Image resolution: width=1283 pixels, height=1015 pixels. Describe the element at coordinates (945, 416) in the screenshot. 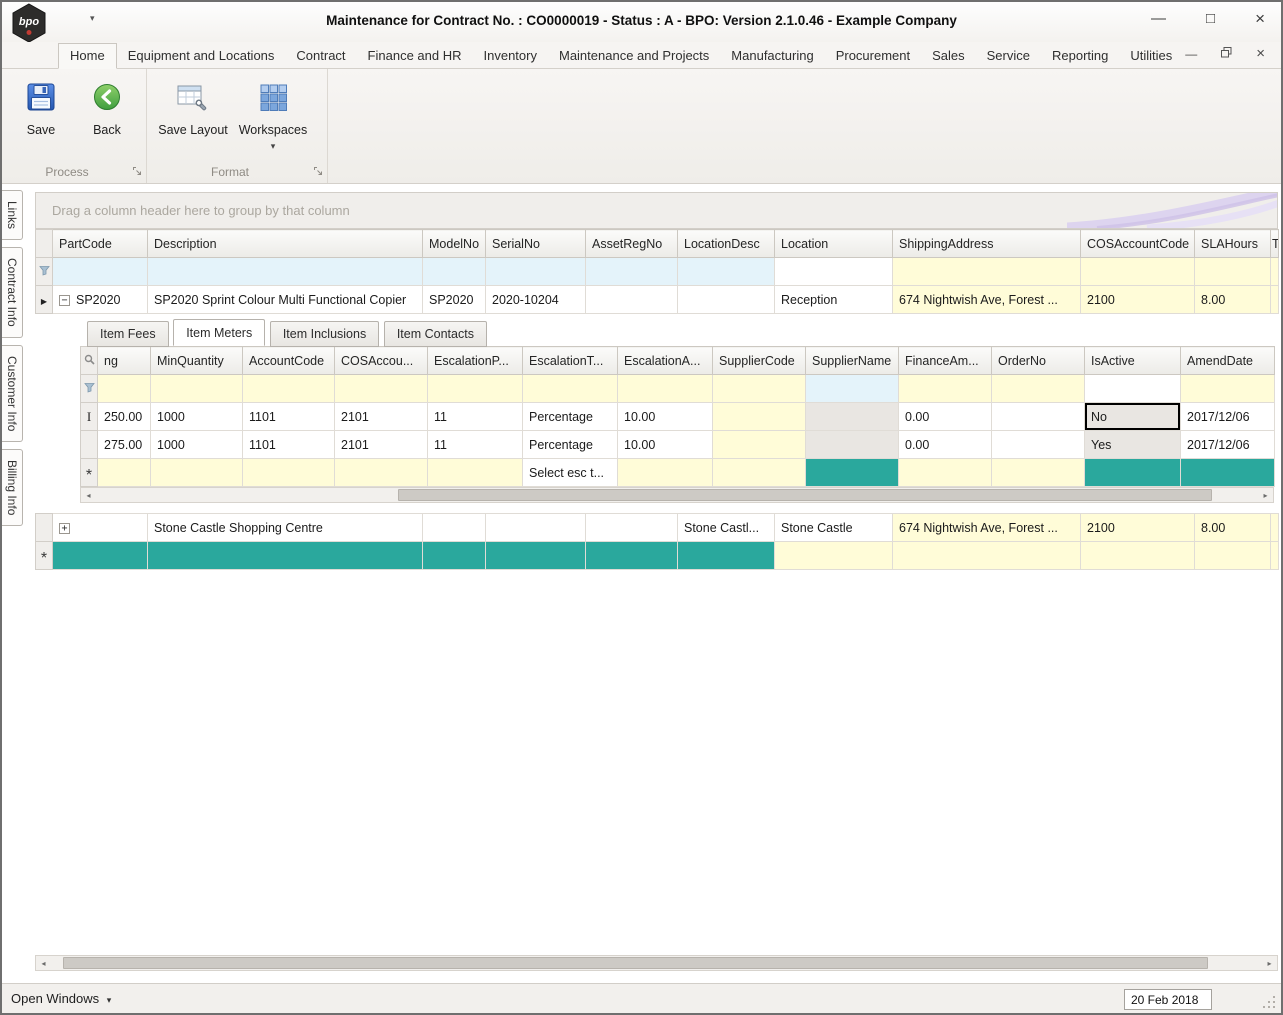

I see `drow1-financeam: 0.00` at that location.